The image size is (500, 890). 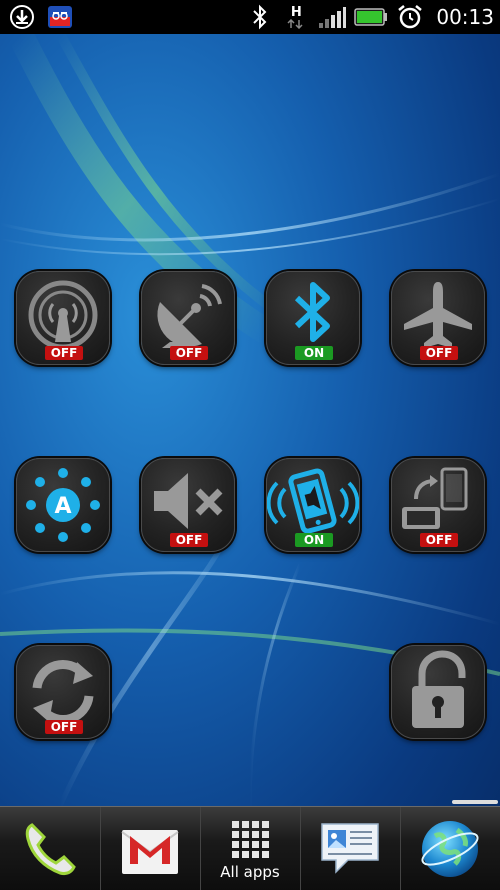 I want to click on toggle-bluetooth: ON, so click(x=313, y=318).